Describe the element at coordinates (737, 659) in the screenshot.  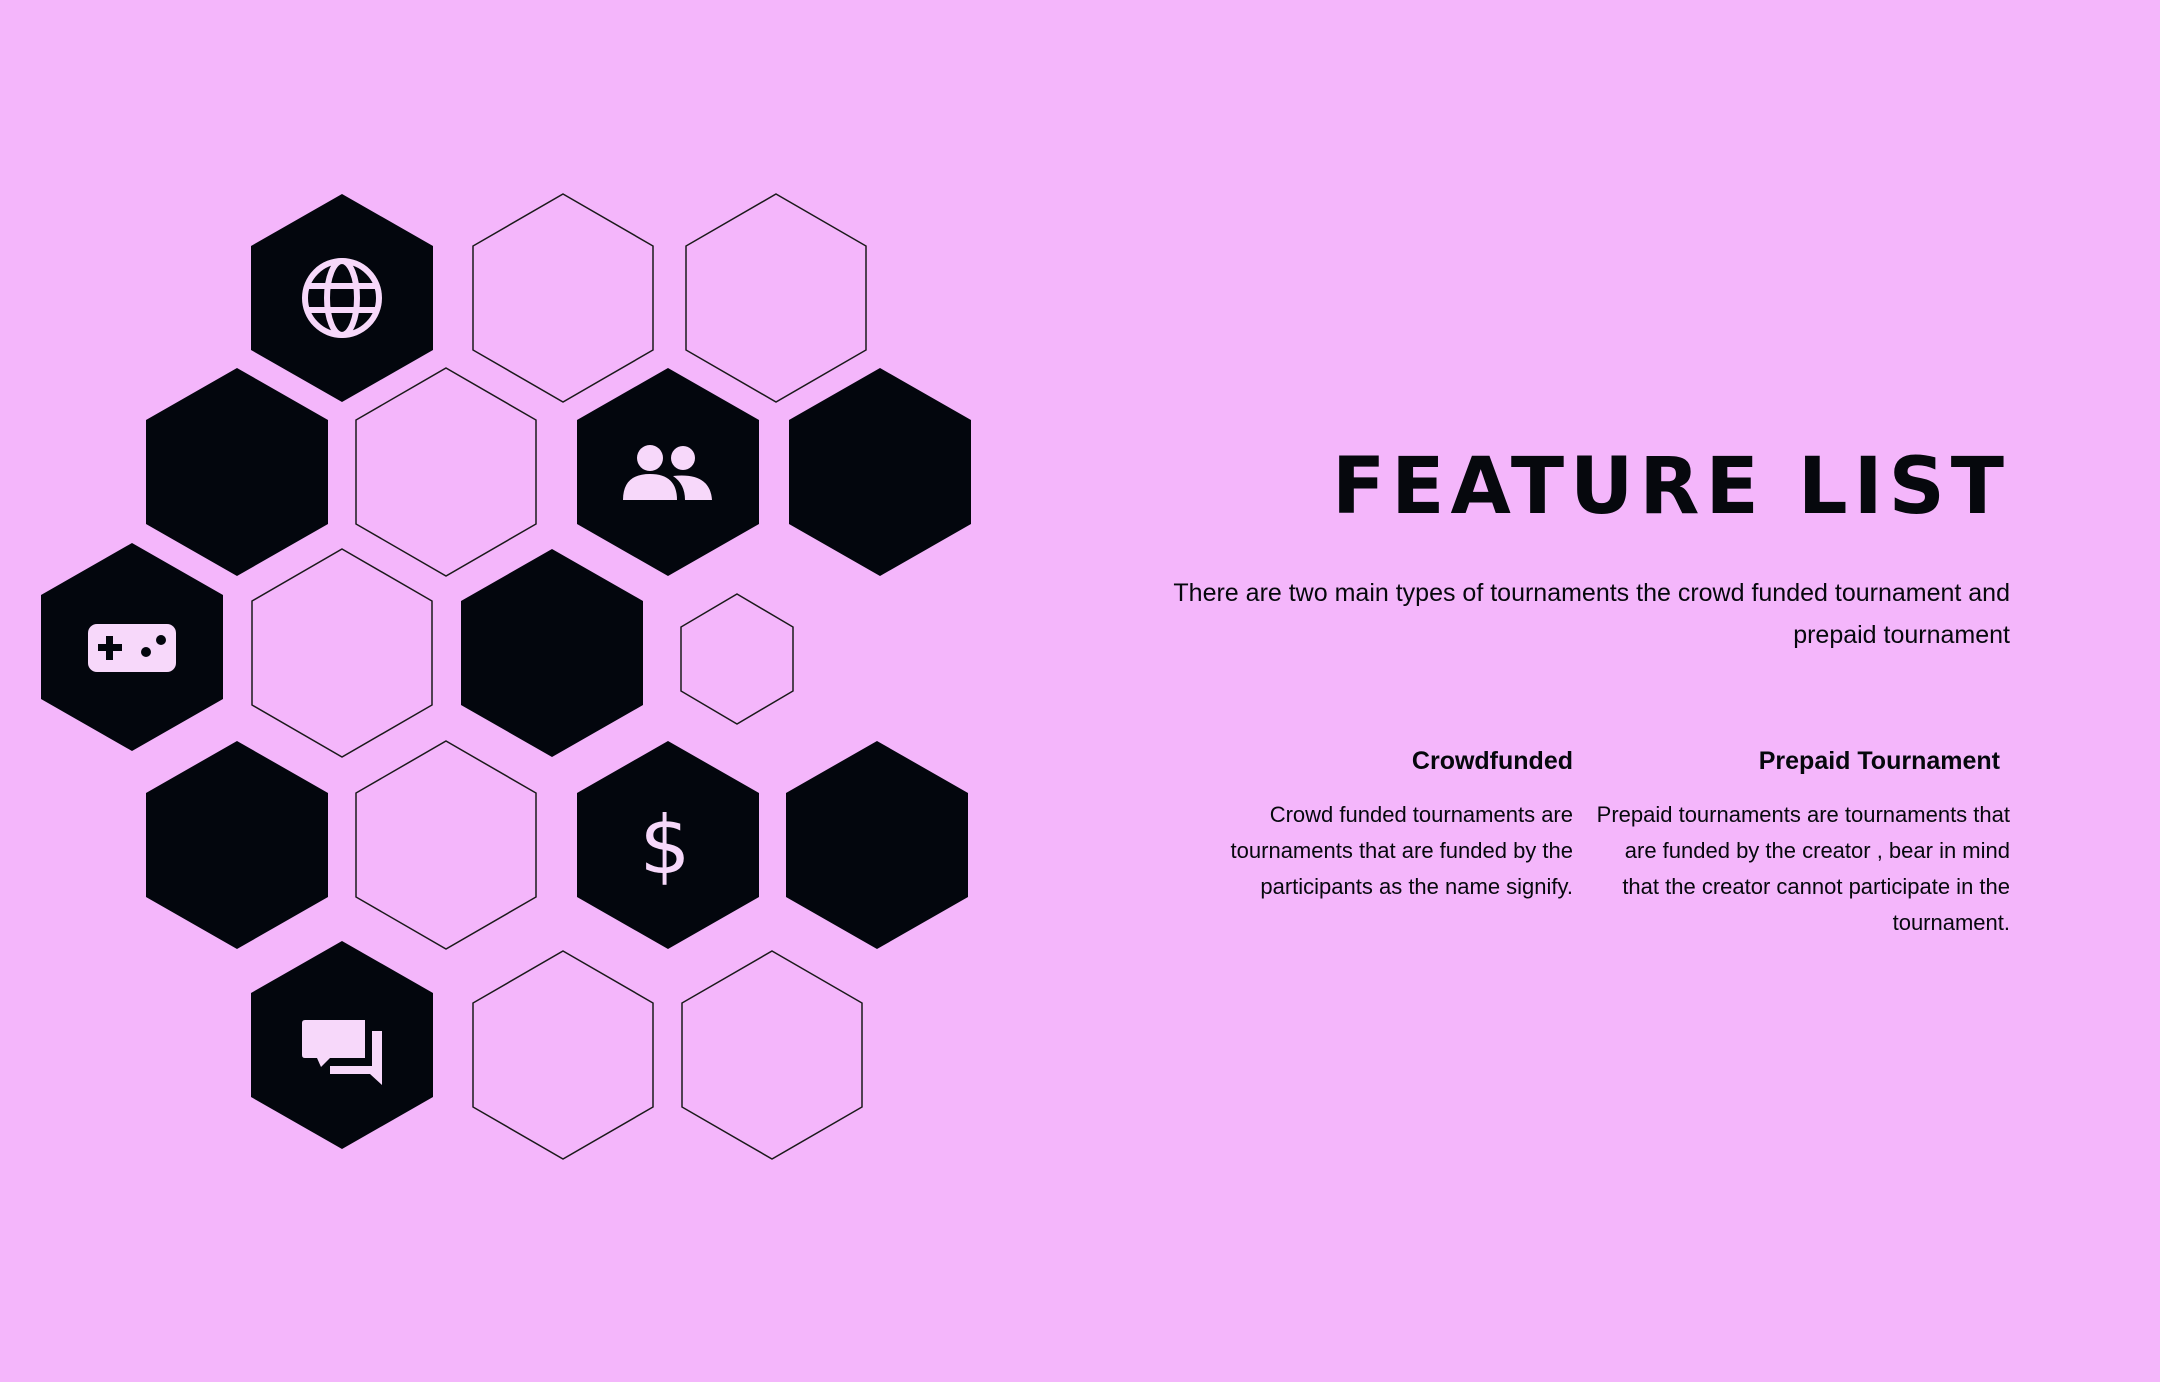
I see `small-outline-hexagon` at that location.